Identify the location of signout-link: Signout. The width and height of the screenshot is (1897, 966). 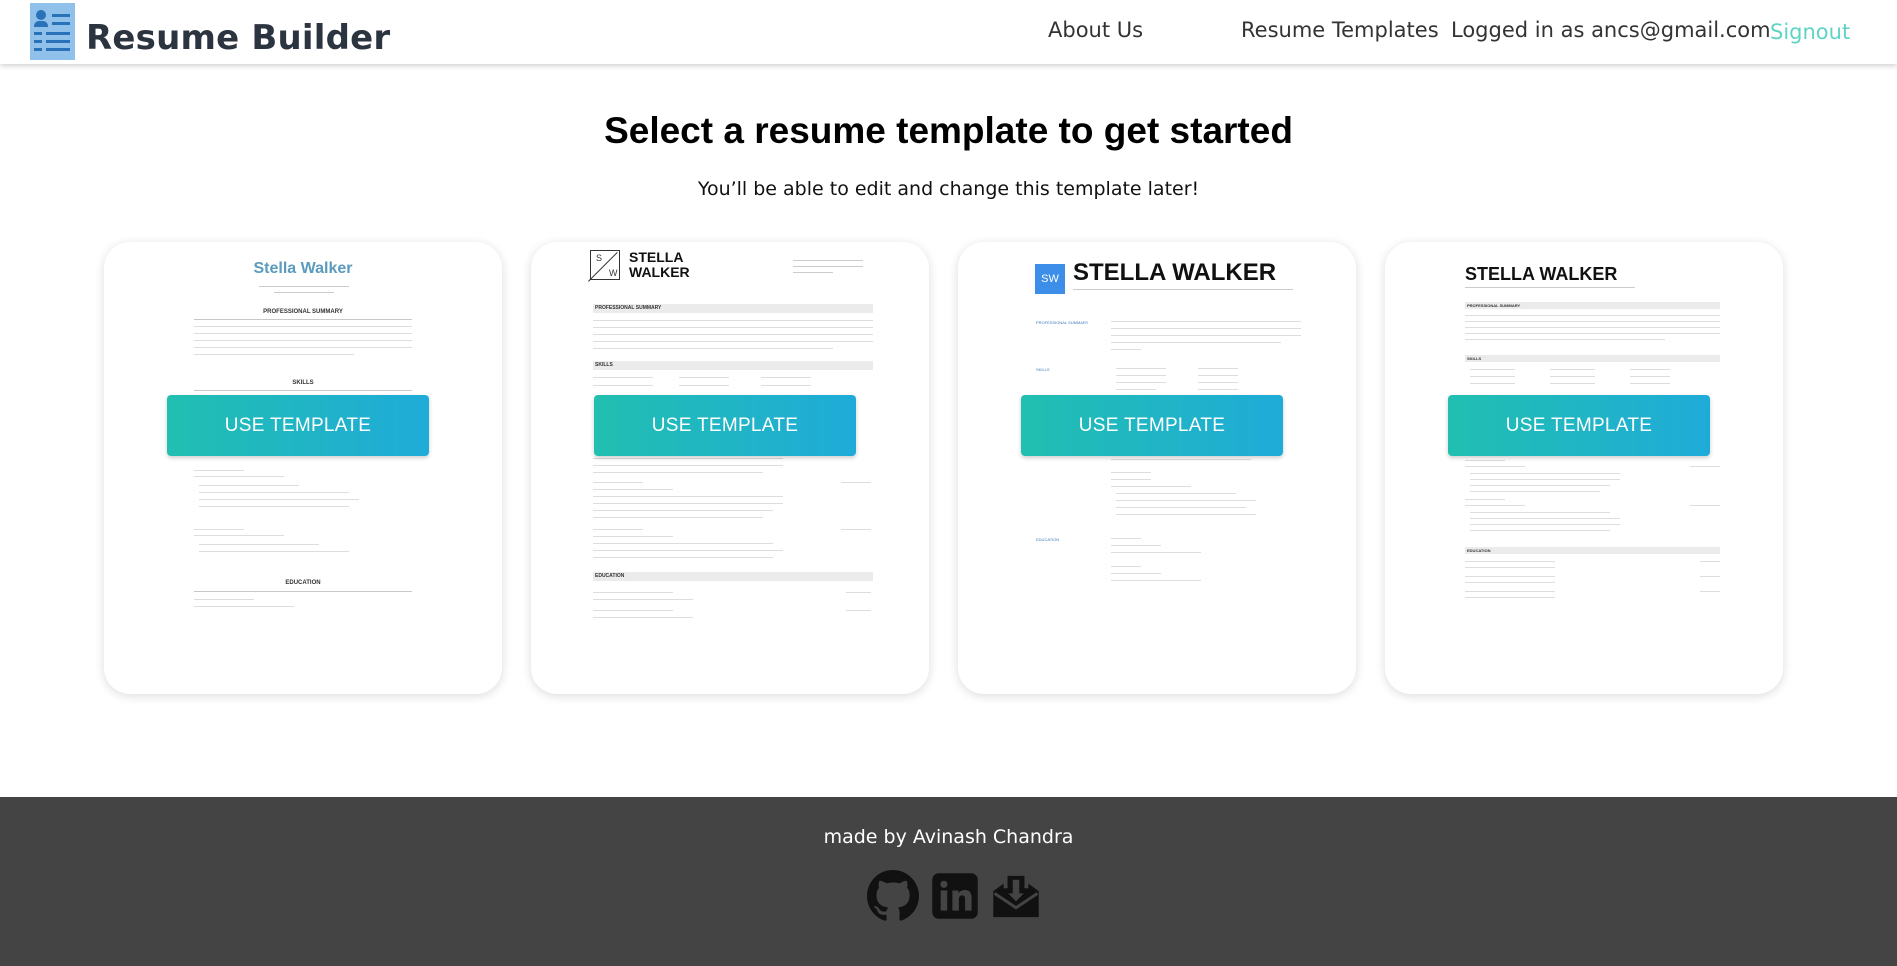
(1810, 32).